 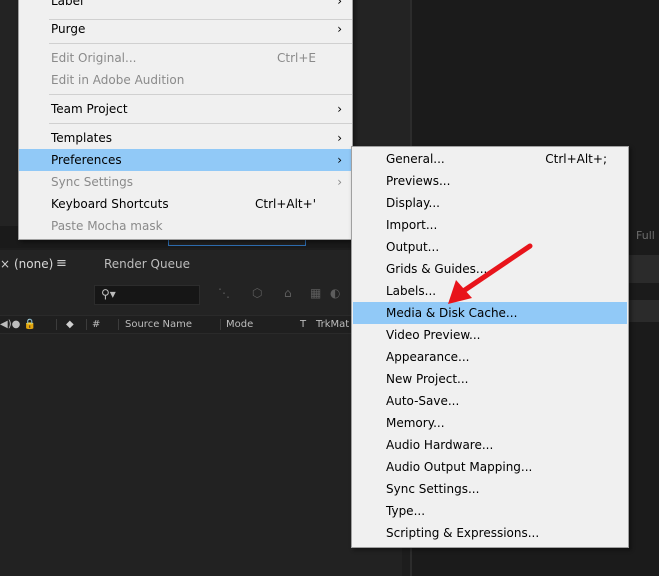 I want to click on menu-item-templates: Templates ›, so click(x=185, y=138).